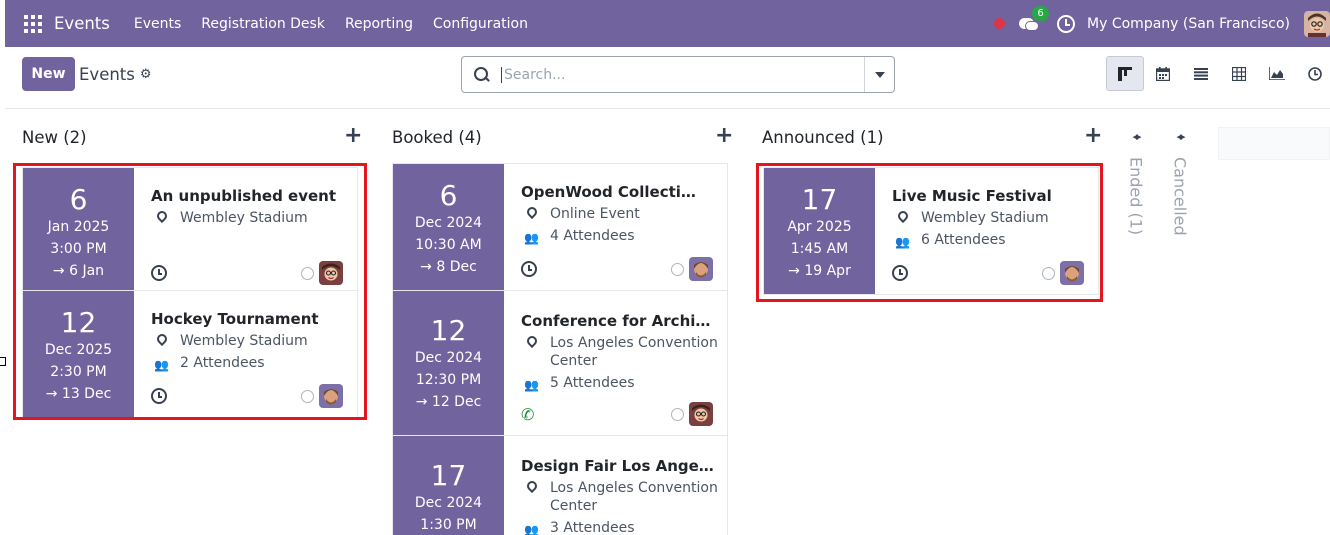  Describe the element at coordinates (82, 23) in the screenshot. I see `app-title: Events` at that location.